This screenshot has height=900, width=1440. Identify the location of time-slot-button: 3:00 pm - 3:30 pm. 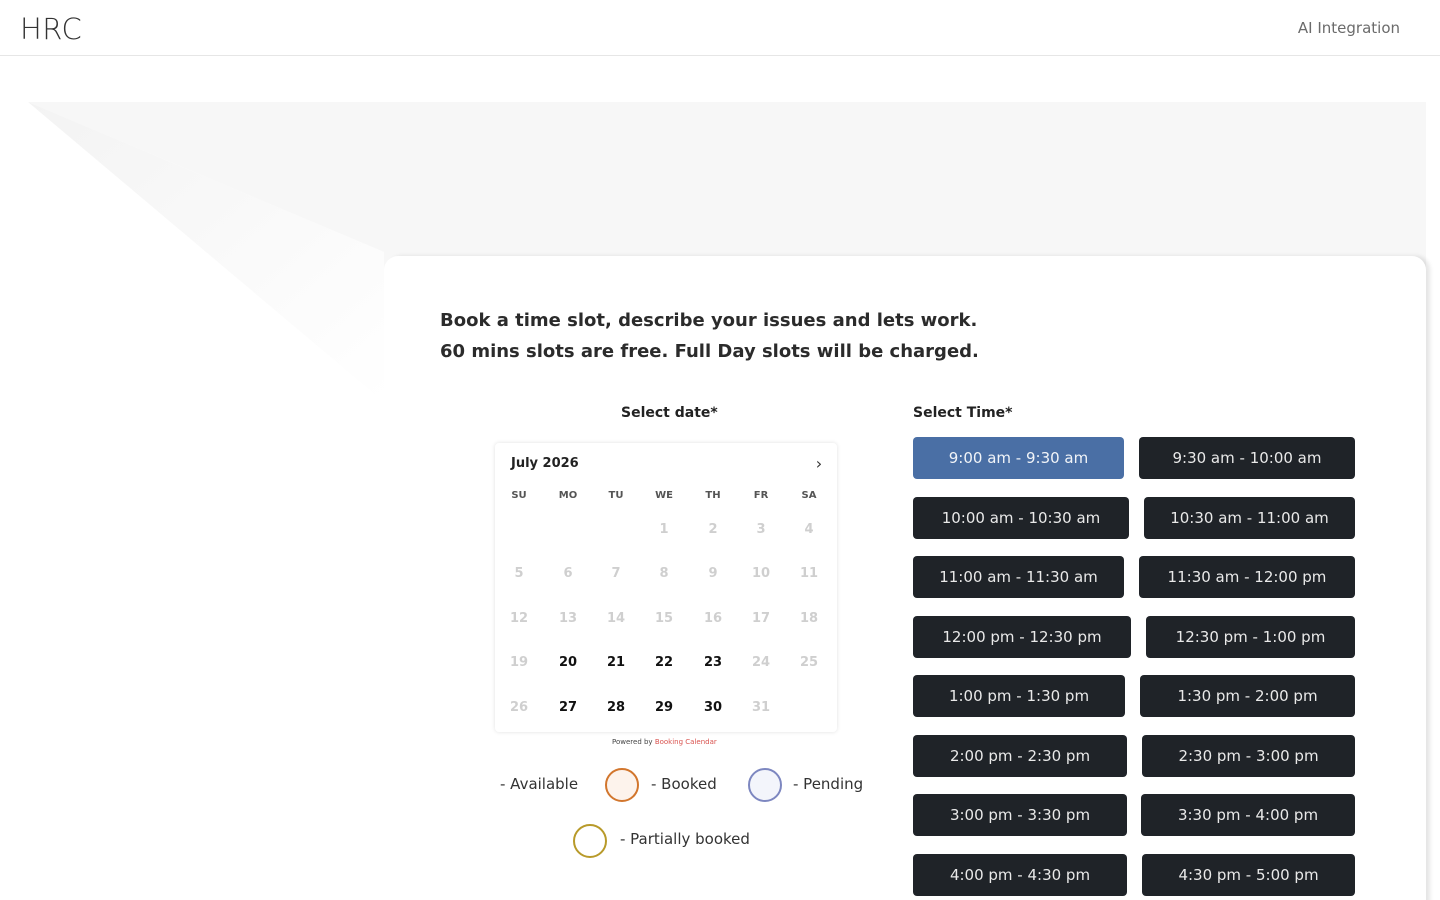
(1020, 815).